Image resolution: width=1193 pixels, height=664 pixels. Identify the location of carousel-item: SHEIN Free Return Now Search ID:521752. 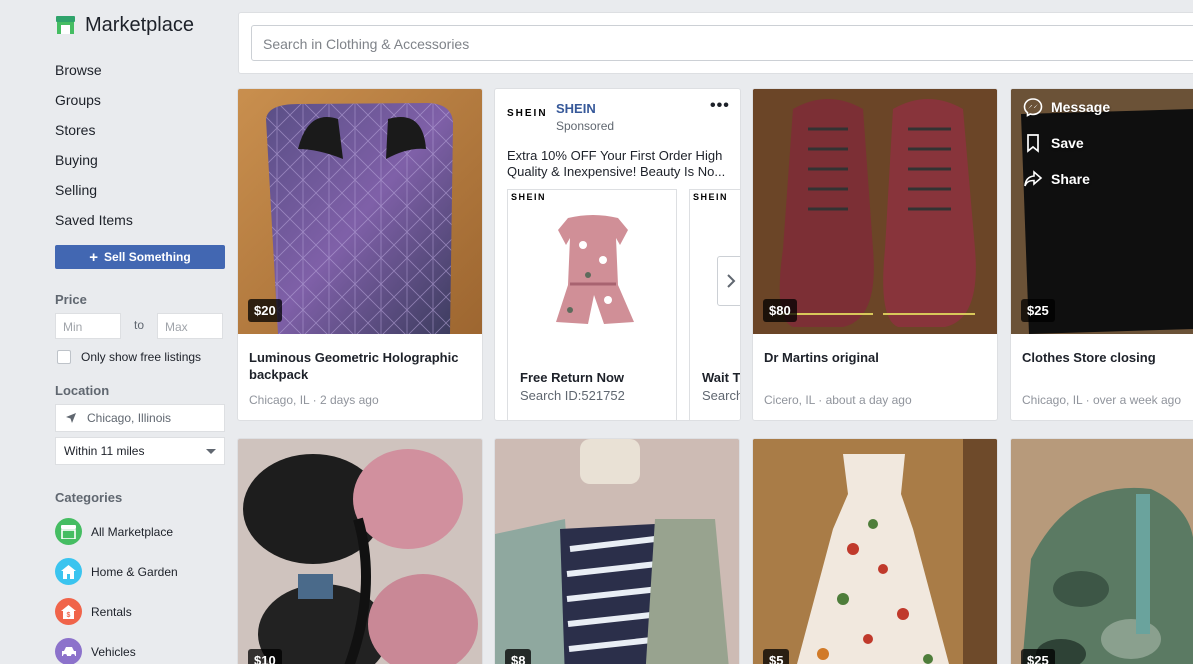
(592, 304).